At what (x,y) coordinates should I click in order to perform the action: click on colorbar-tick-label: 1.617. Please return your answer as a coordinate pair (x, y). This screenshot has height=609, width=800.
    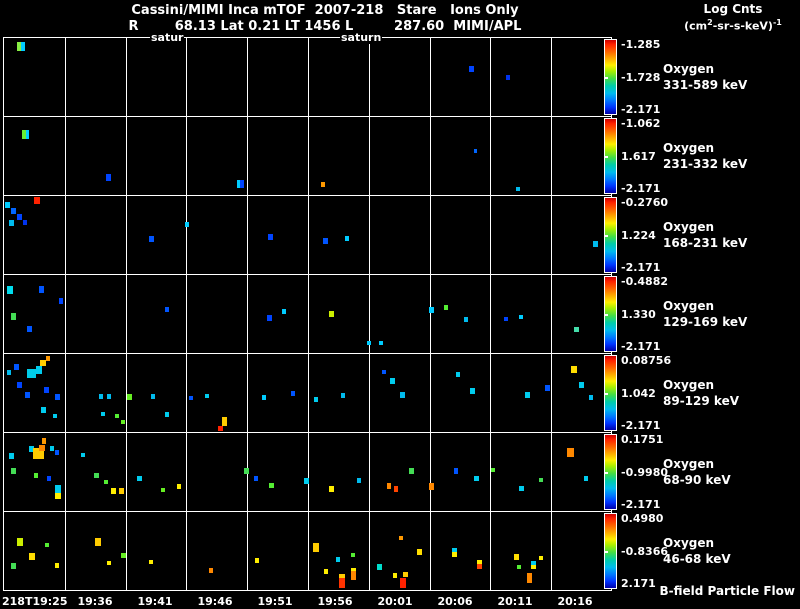
    Looking at the image, I should click on (638, 156).